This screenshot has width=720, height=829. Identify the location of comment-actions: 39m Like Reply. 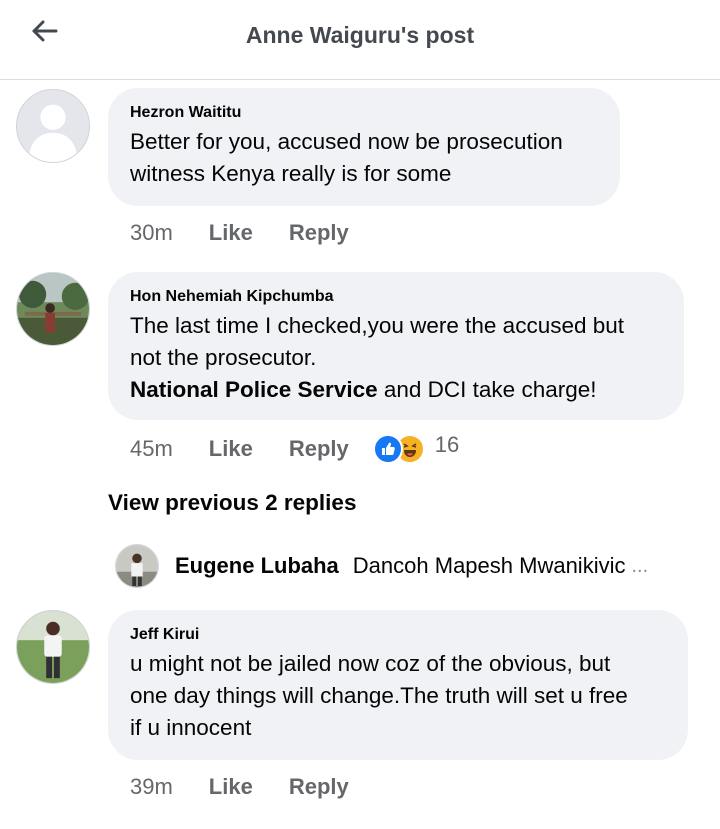
(239, 787).